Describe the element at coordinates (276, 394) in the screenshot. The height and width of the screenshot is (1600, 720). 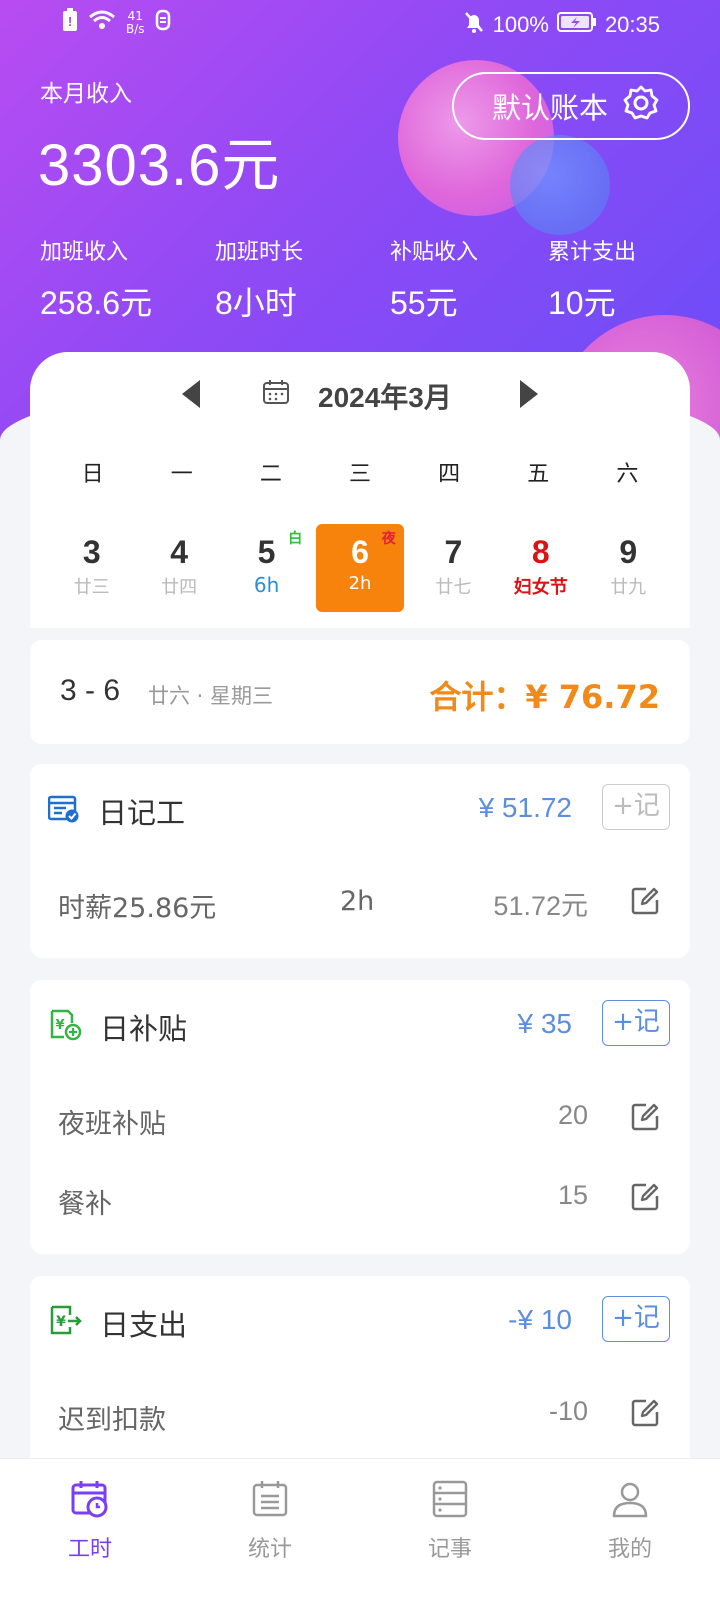
I see `calendar-icon` at that location.